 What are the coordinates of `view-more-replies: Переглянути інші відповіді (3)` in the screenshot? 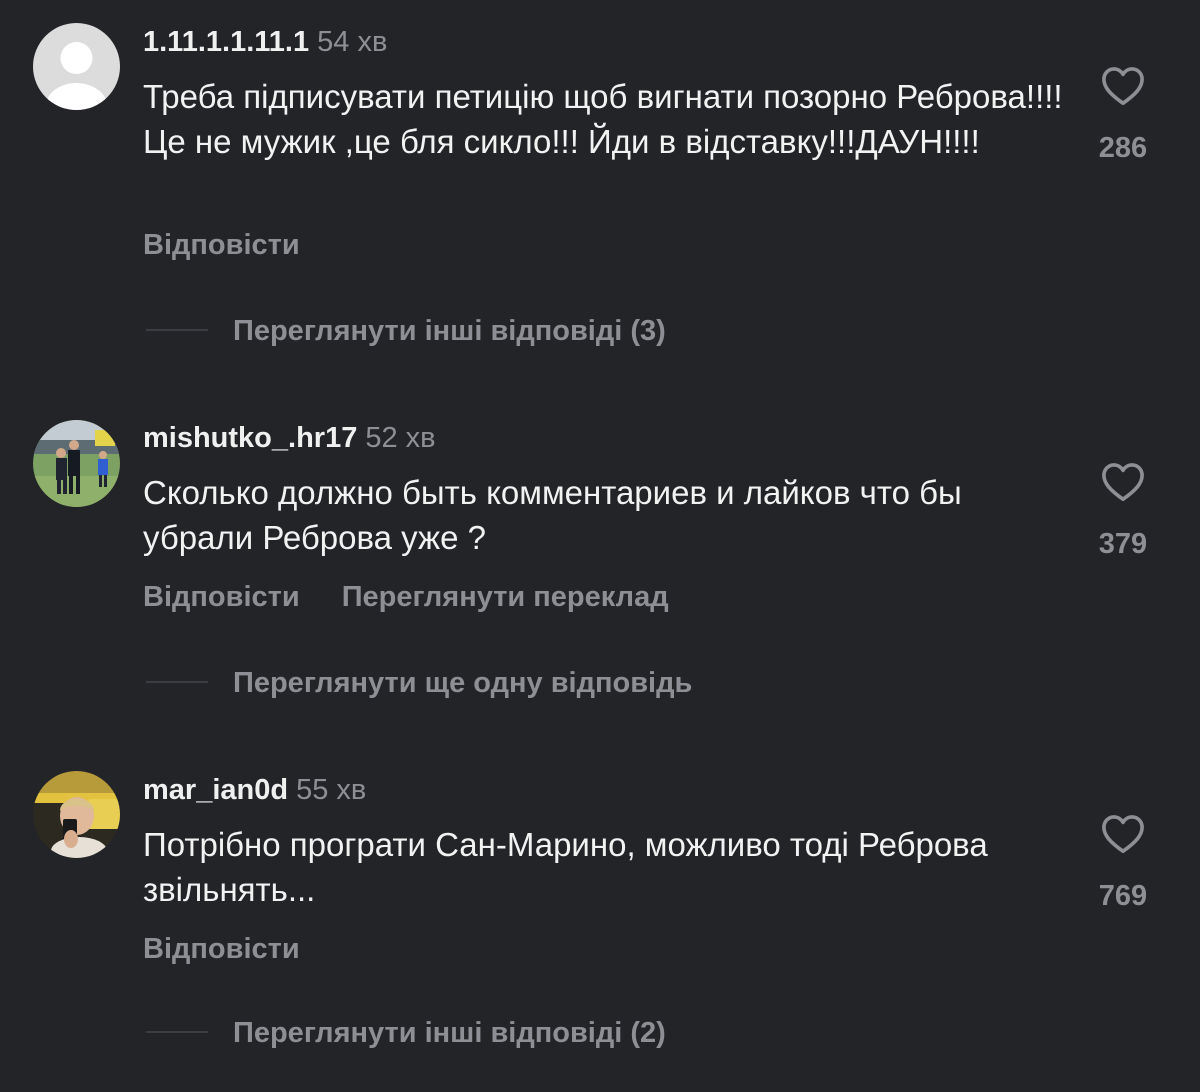 It's located at (406, 331).